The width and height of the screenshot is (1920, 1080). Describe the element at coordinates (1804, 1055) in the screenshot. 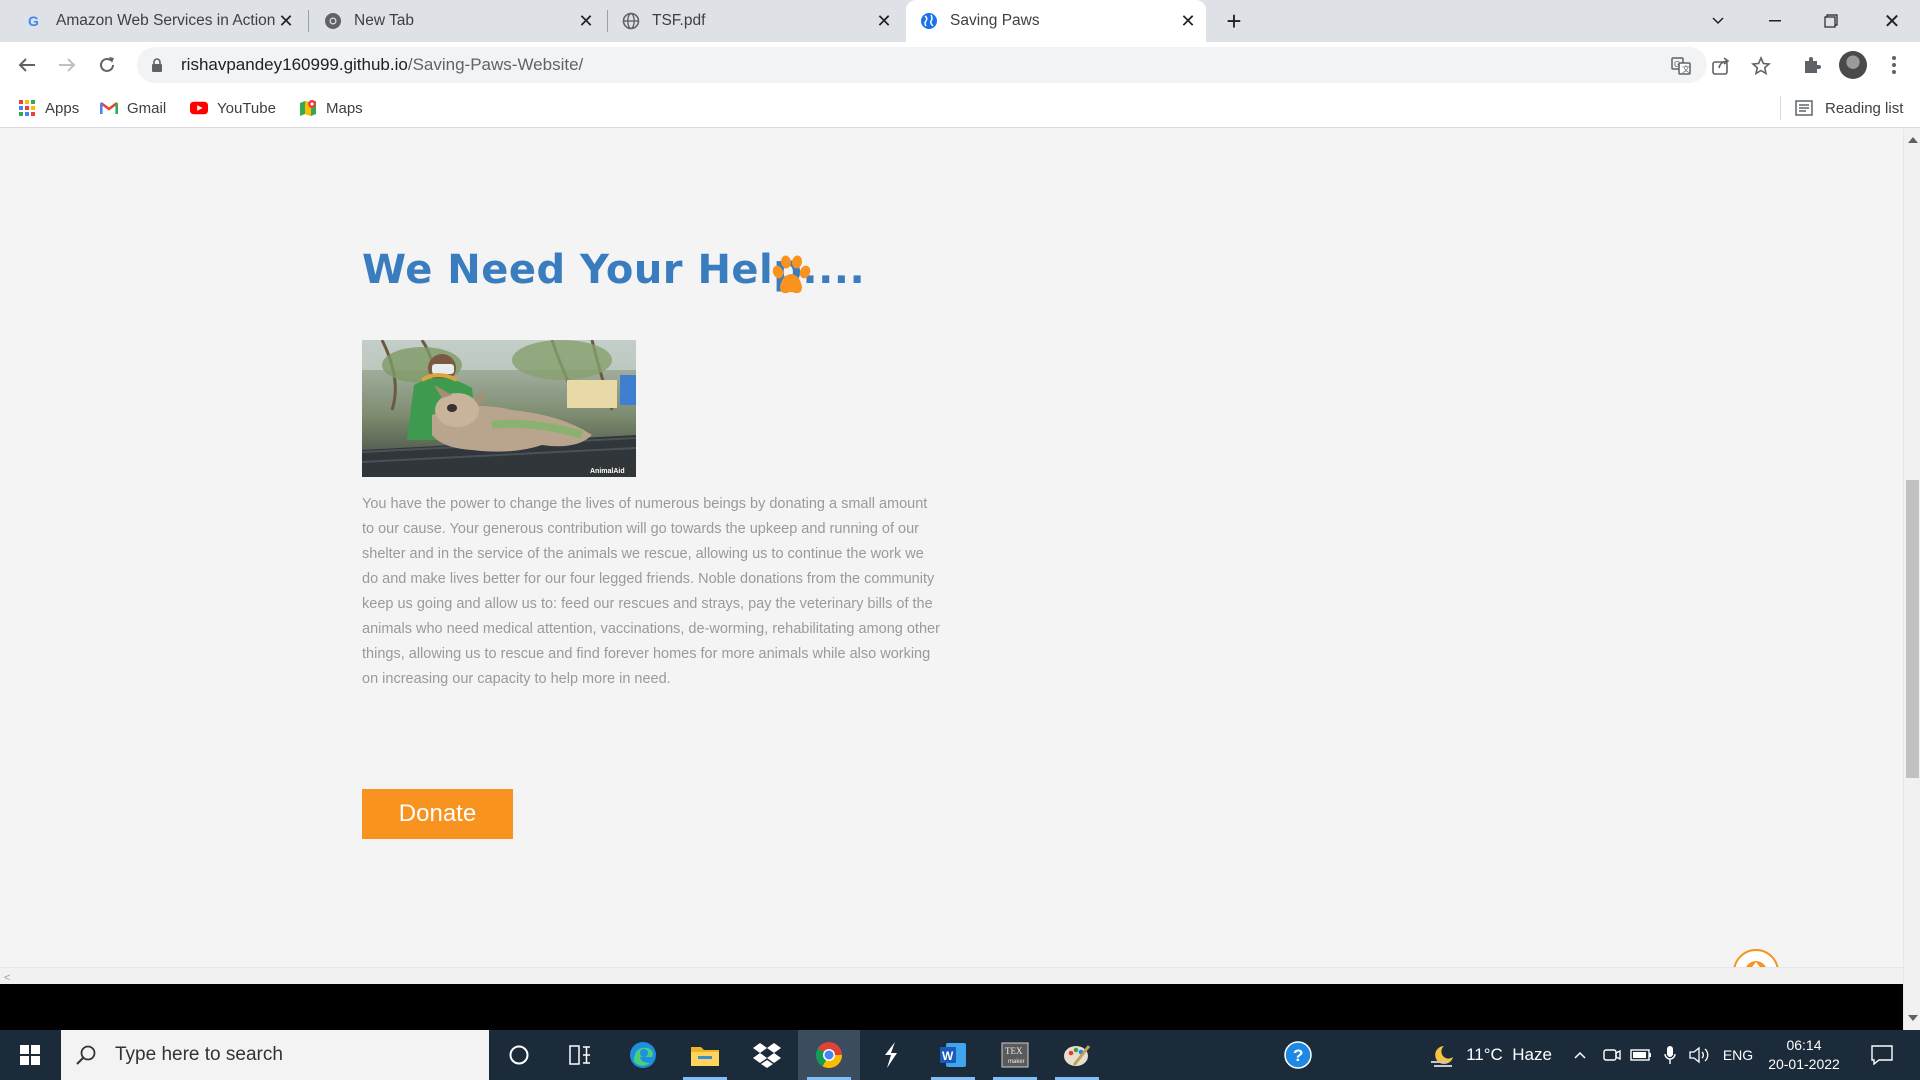

I see `taskbar-clock: 06:14 20-01-2022` at that location.